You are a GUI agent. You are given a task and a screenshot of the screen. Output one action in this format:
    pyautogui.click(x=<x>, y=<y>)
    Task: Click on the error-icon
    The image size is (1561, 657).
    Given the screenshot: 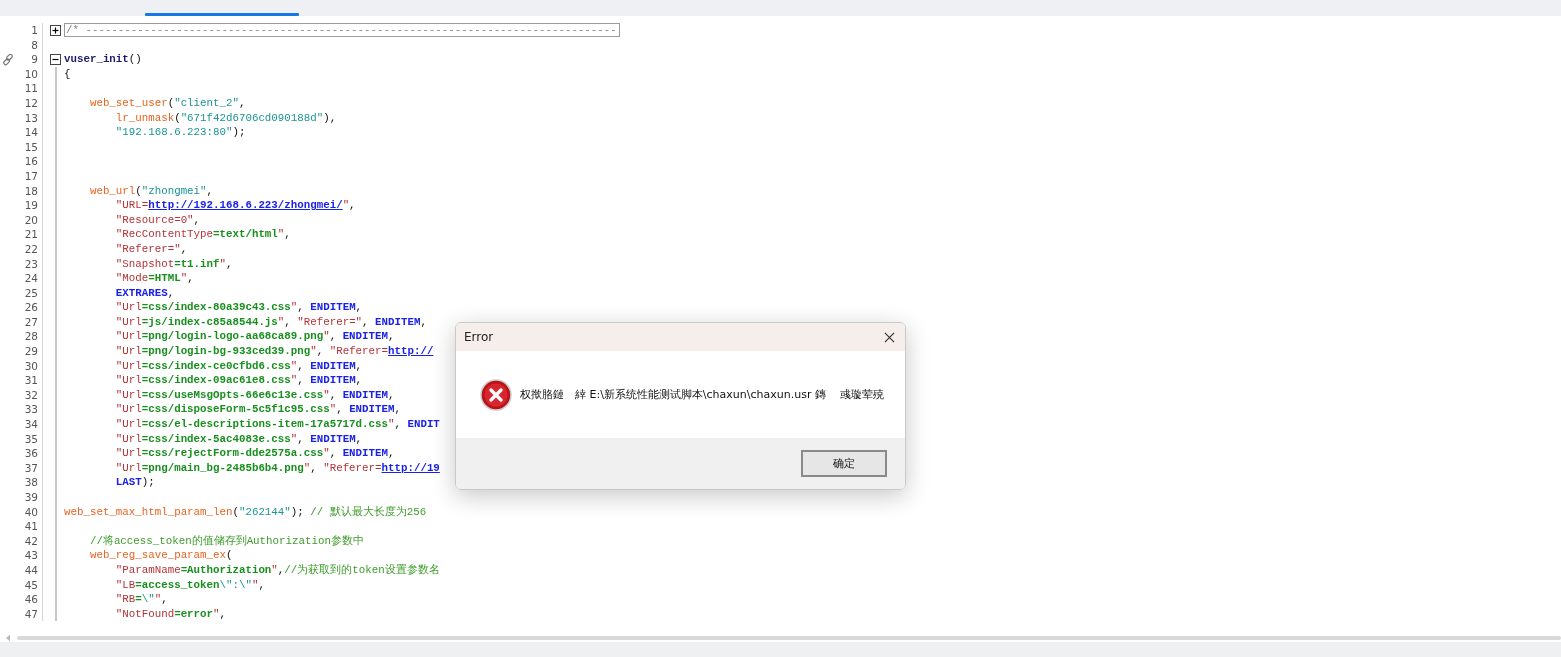 What is the action you would take?
    pyautogui.click(x=496, y=394)
    